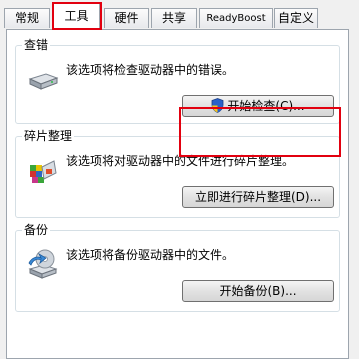 Image resolution: width=359 pixels, height=359 pixels. I want to click on tab-hardware: 硬件, so click(126, 18).